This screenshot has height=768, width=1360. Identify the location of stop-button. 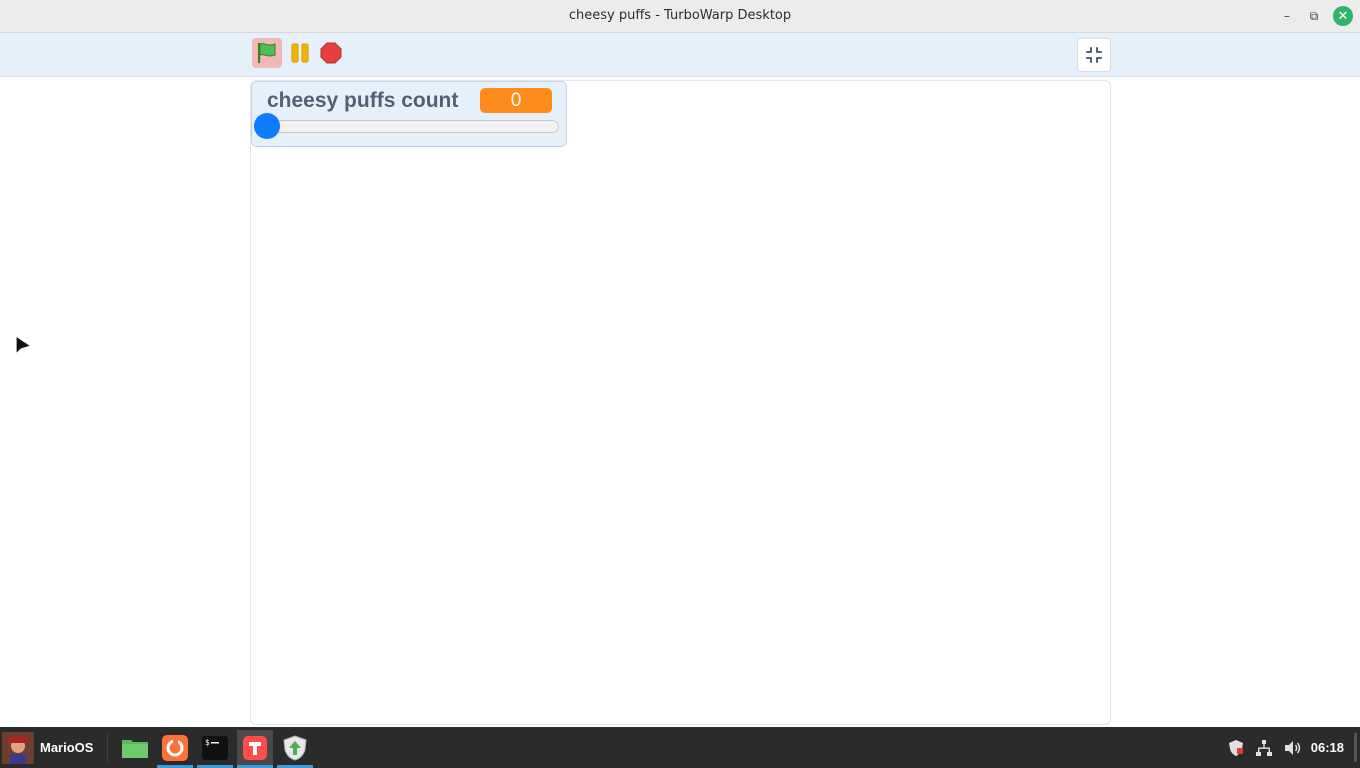
(331, 53).